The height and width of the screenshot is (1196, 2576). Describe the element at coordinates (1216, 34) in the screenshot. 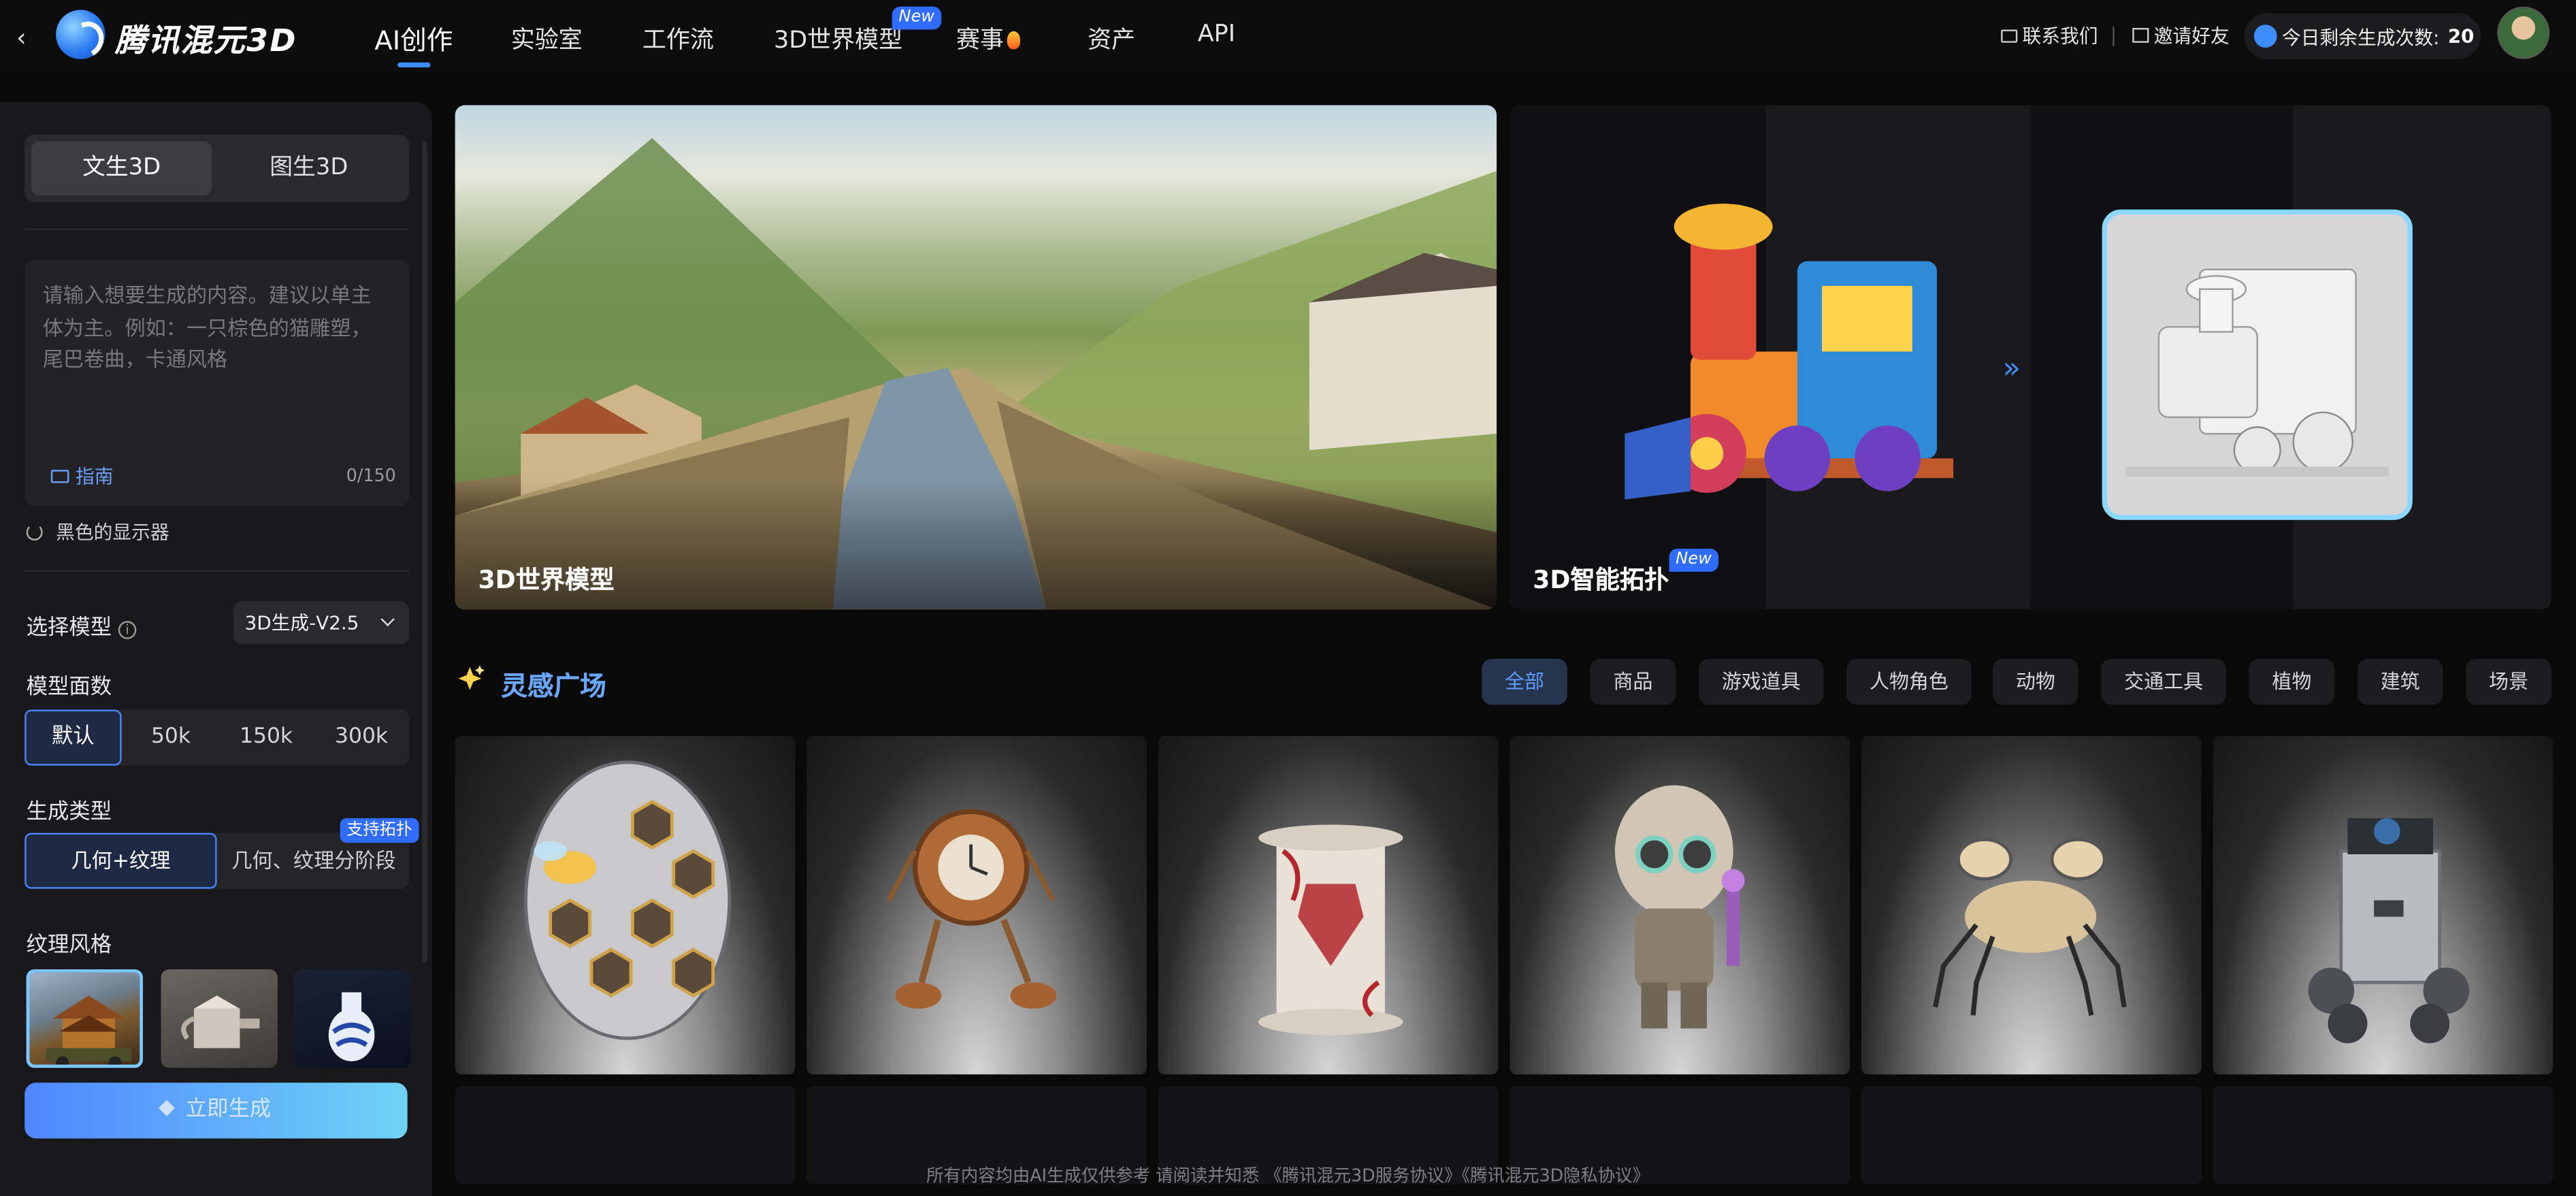

I see `nav-api: API` at that location.